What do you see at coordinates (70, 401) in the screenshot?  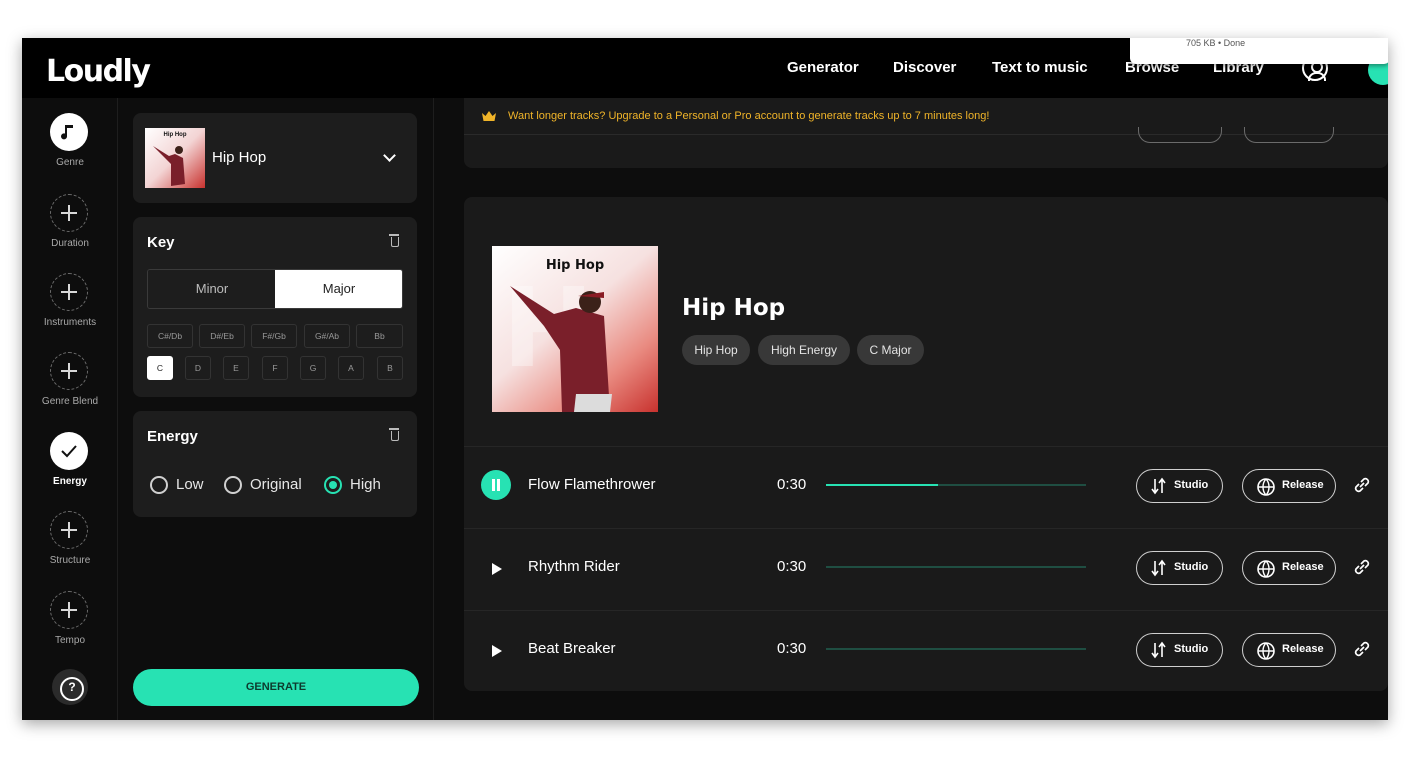 I see `rail-label-genre-blend: Genre Blend` at bounding box center [70, 401].